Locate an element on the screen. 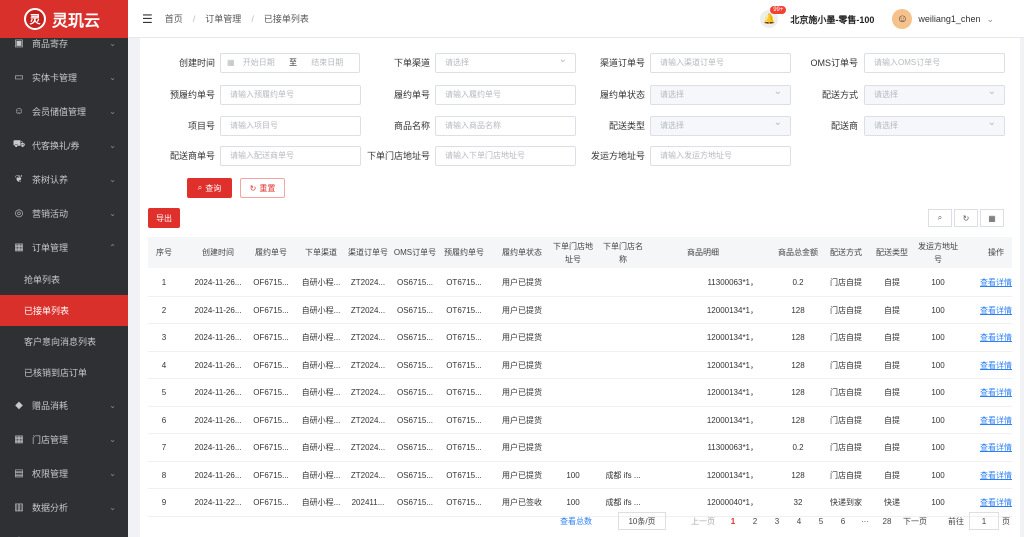 This screenshot has width=1024, height=537. page-number: 6 is located at coordinates (843, 521).